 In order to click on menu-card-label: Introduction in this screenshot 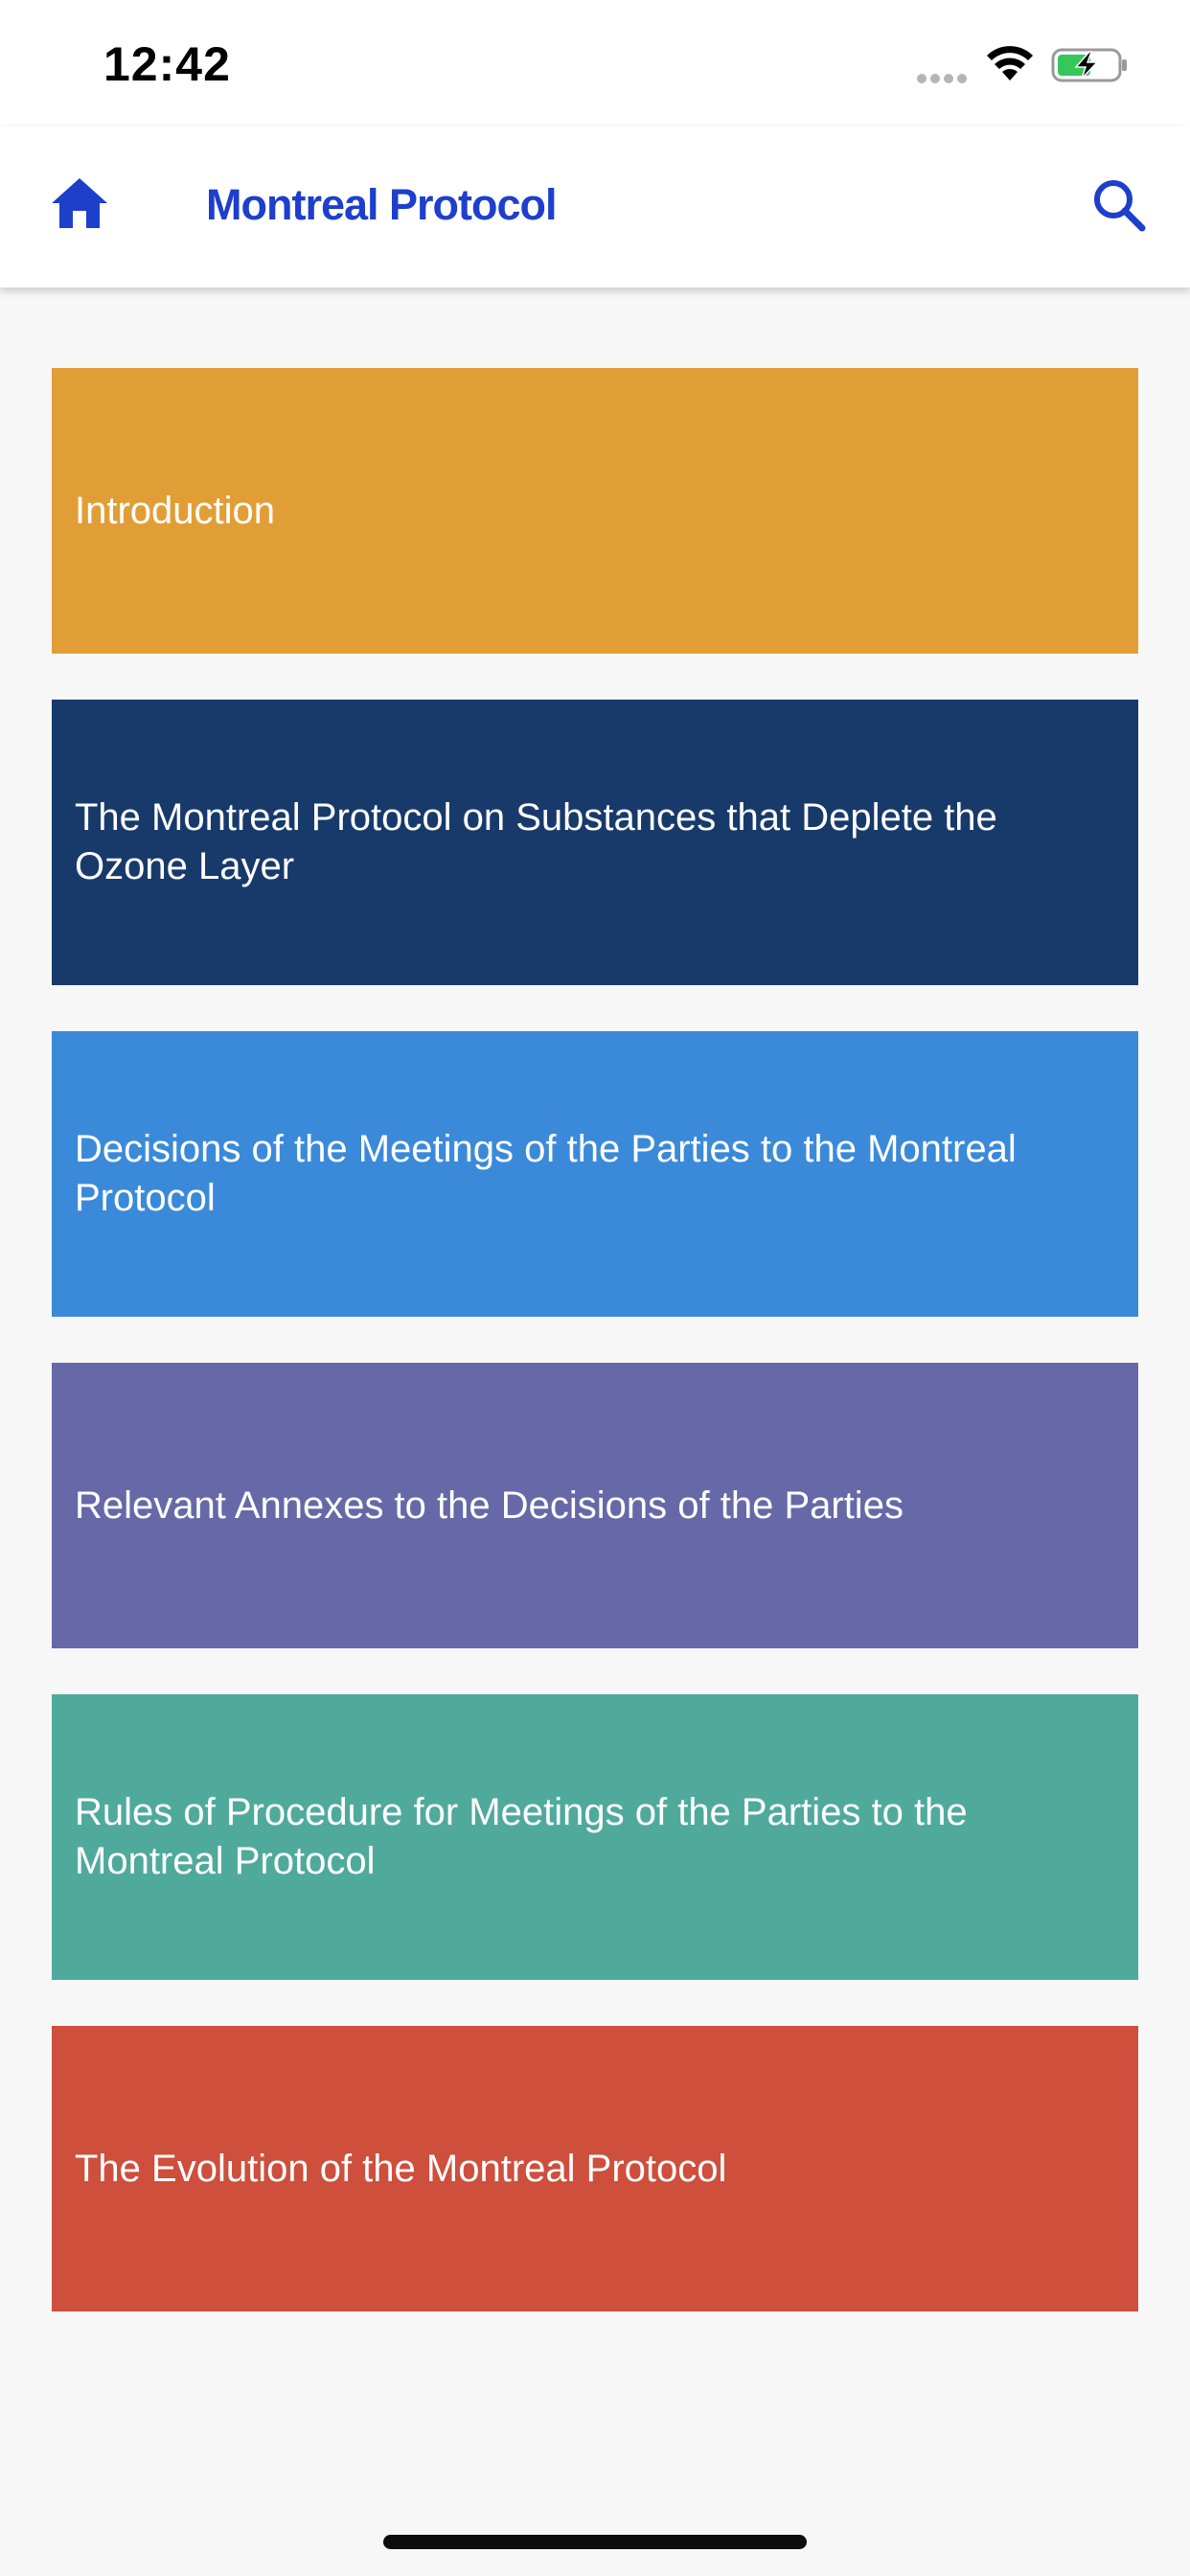, I will do `click(175, 510)`.